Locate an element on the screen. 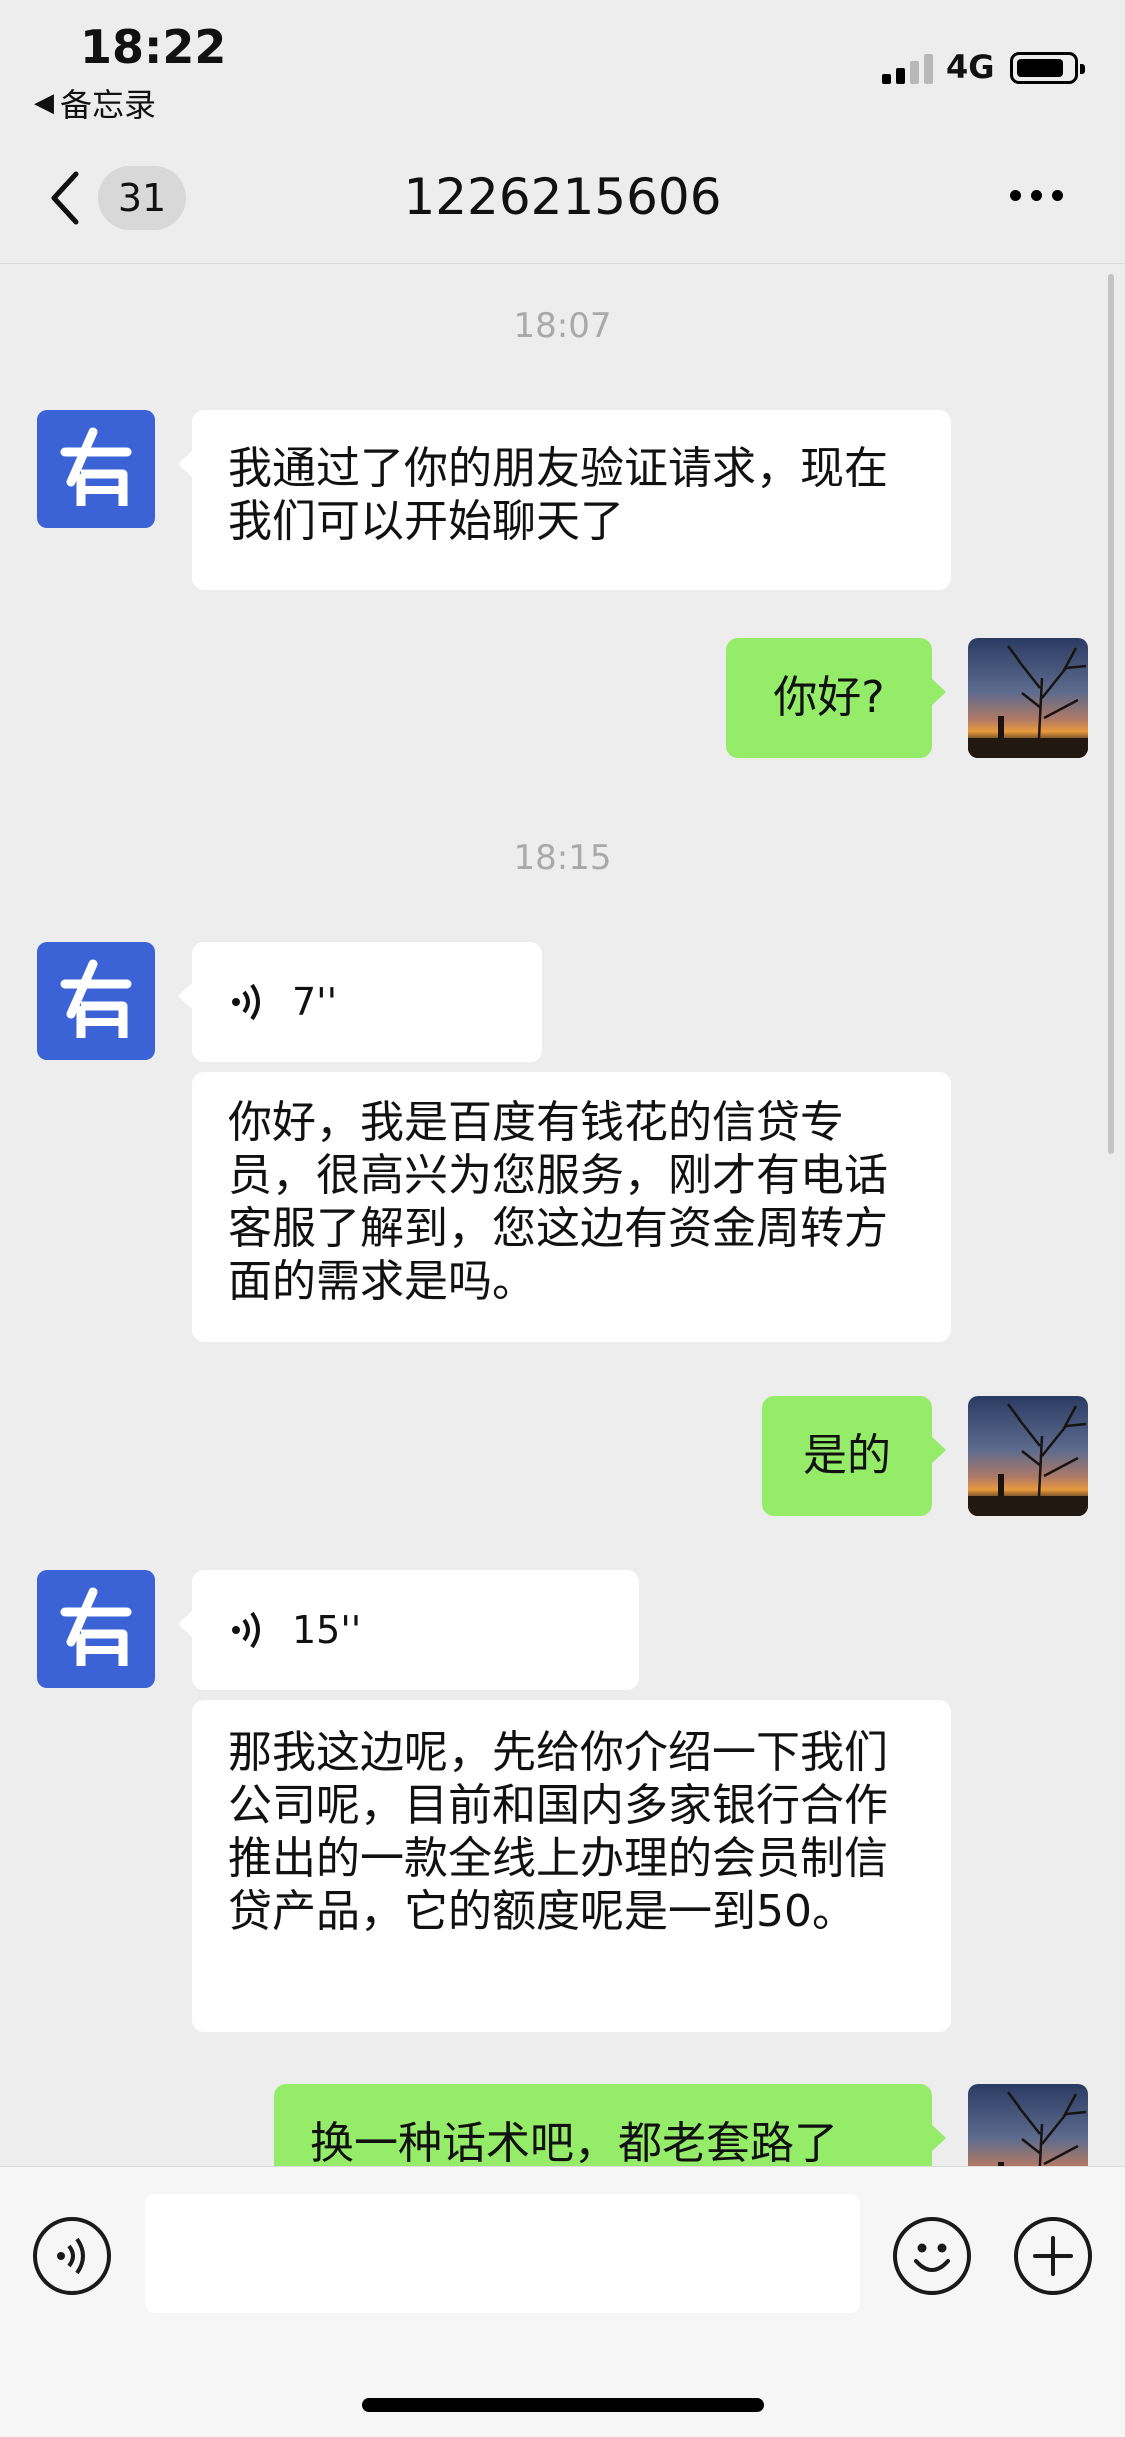  message-bubble-outgoing: 你好? is located at coordinates (836, 698).